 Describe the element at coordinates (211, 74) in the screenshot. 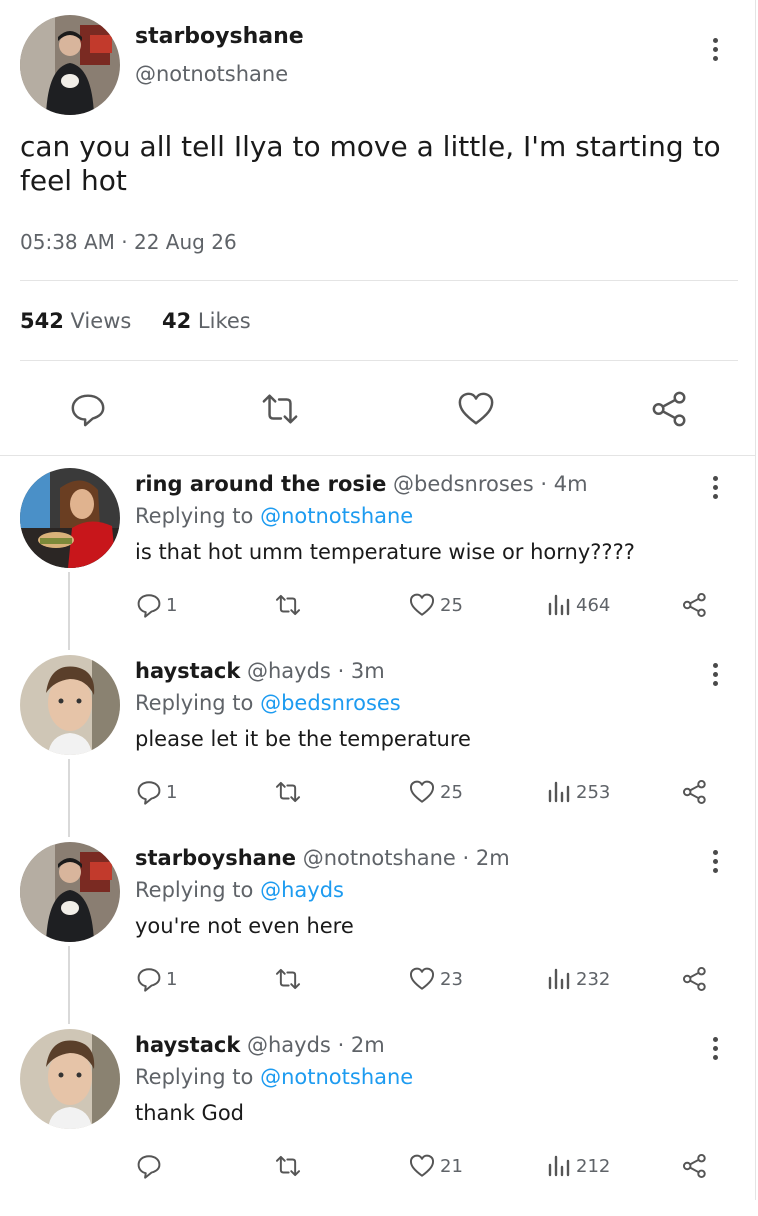

I see `author-handle: @notnotshane` at that location.